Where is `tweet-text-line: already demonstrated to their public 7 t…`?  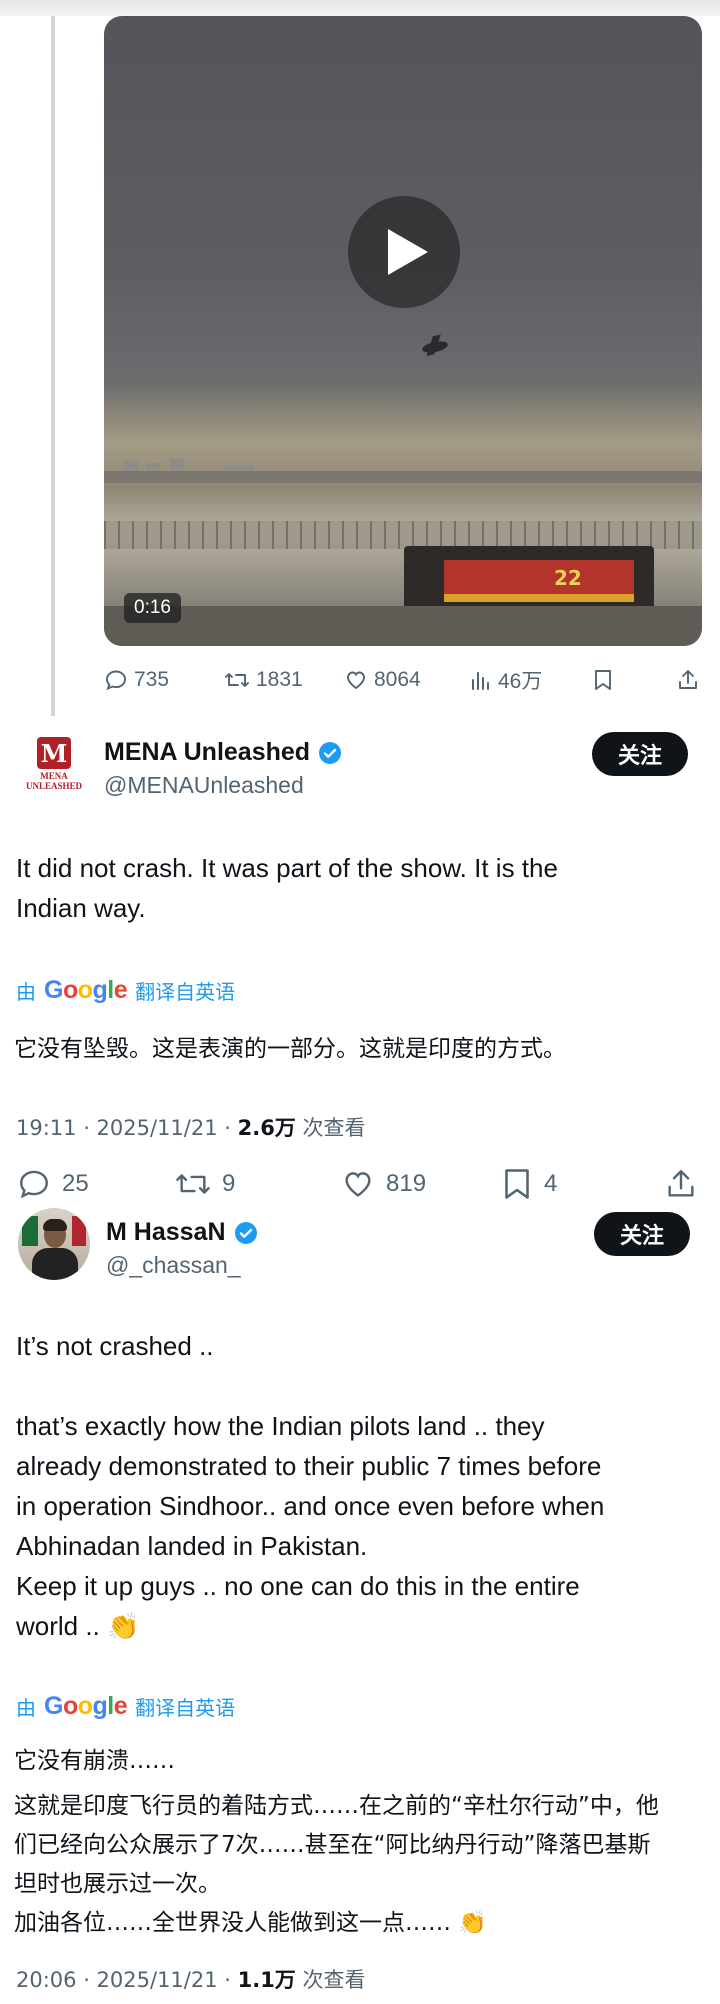
tweet-text-line: already demonstrated to their public 7 t… is located at coordinates (309, 1466).